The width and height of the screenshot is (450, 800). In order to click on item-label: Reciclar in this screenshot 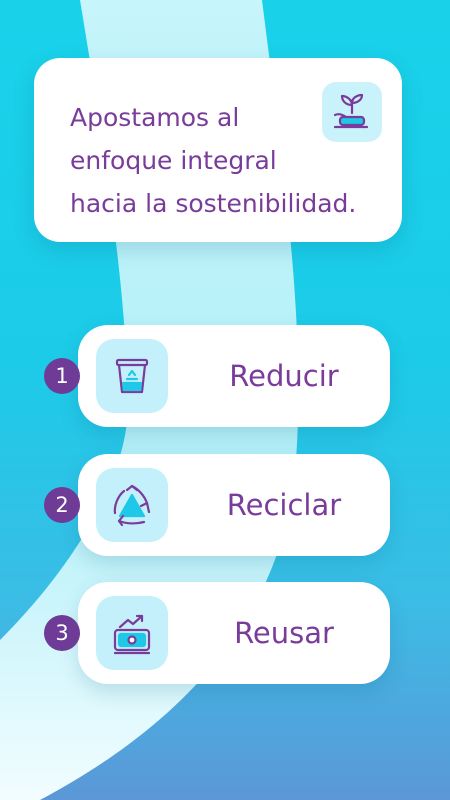, I will do `click(284, 505)`.